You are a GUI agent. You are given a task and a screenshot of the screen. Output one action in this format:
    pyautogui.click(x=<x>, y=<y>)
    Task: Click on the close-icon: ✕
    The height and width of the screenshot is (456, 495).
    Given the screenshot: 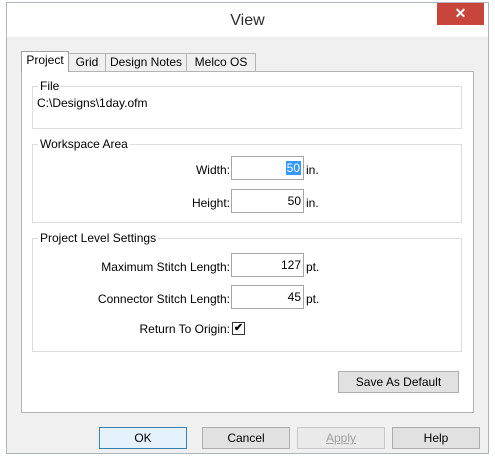 What is the action you would take?
    pyautogui.click(x=460, y=13)
    